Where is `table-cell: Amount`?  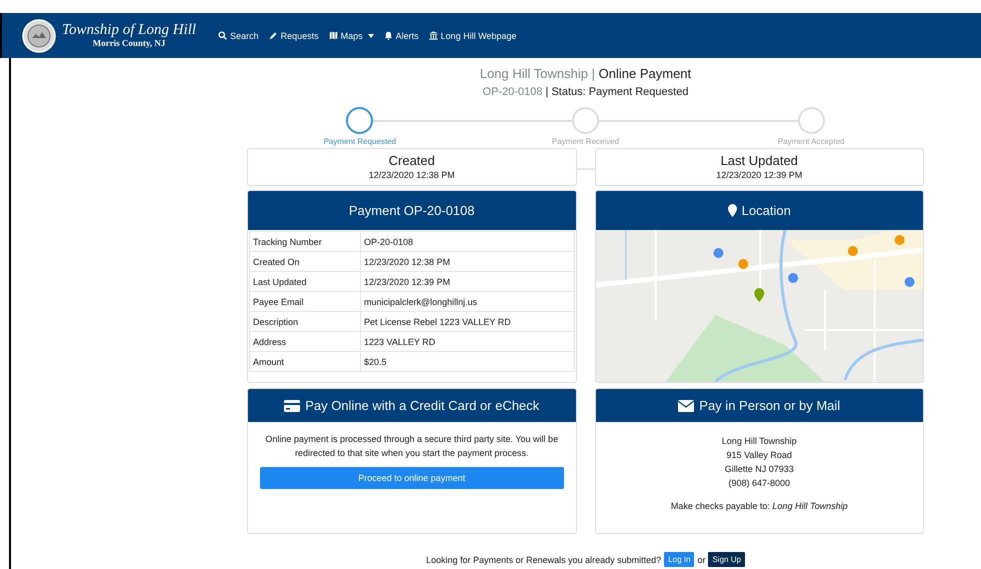
table-cell: Amount is located at coordinates (305, 362).